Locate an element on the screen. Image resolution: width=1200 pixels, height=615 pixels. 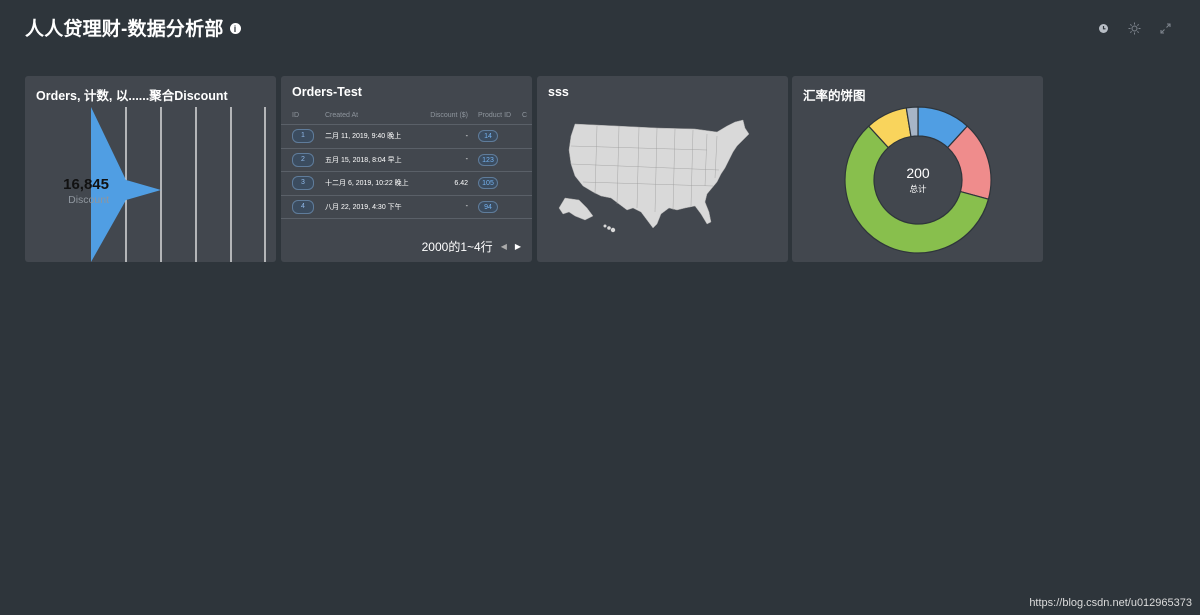
funnel-chart is located at coordinates (178, 184).